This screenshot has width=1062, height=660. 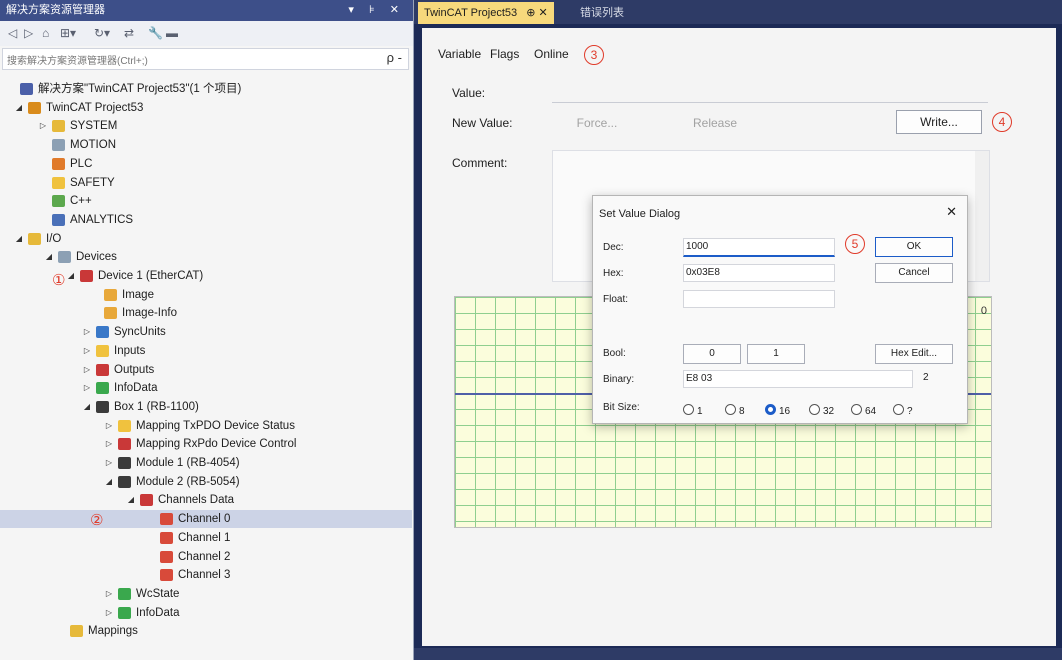 What do you see at coordinates (206, 239) in the screenshot?
I see `tree-item: ◢ I/O` at bounding box center [206, 239].